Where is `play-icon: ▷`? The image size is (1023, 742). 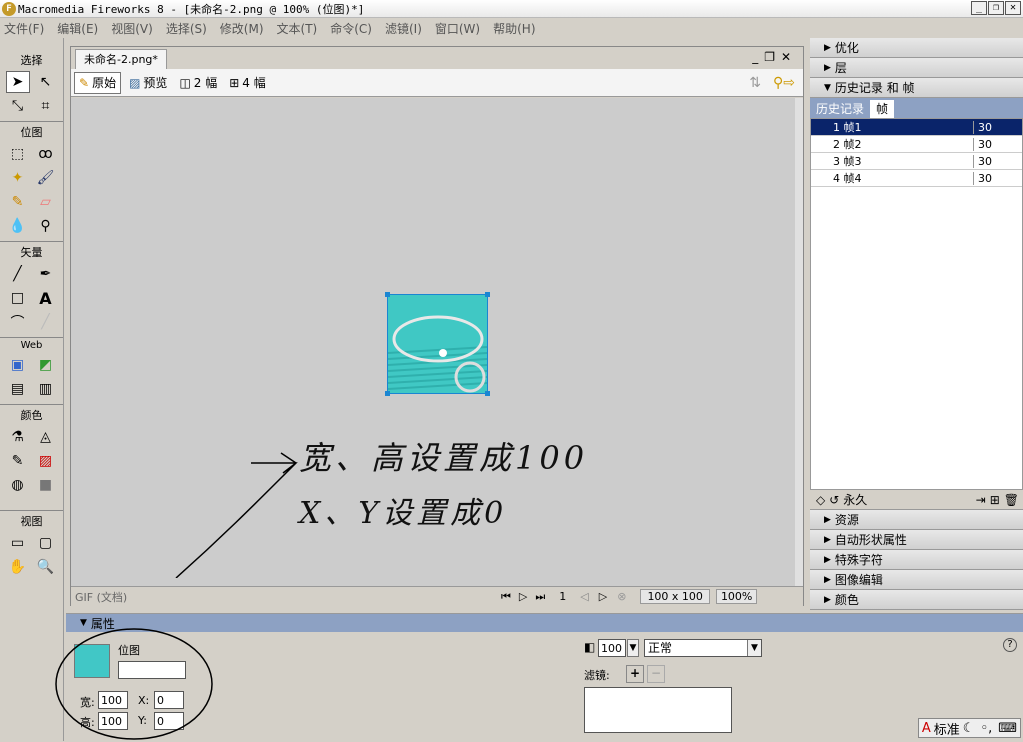 play-icon: ▷ is located at coordinates (523, 596).